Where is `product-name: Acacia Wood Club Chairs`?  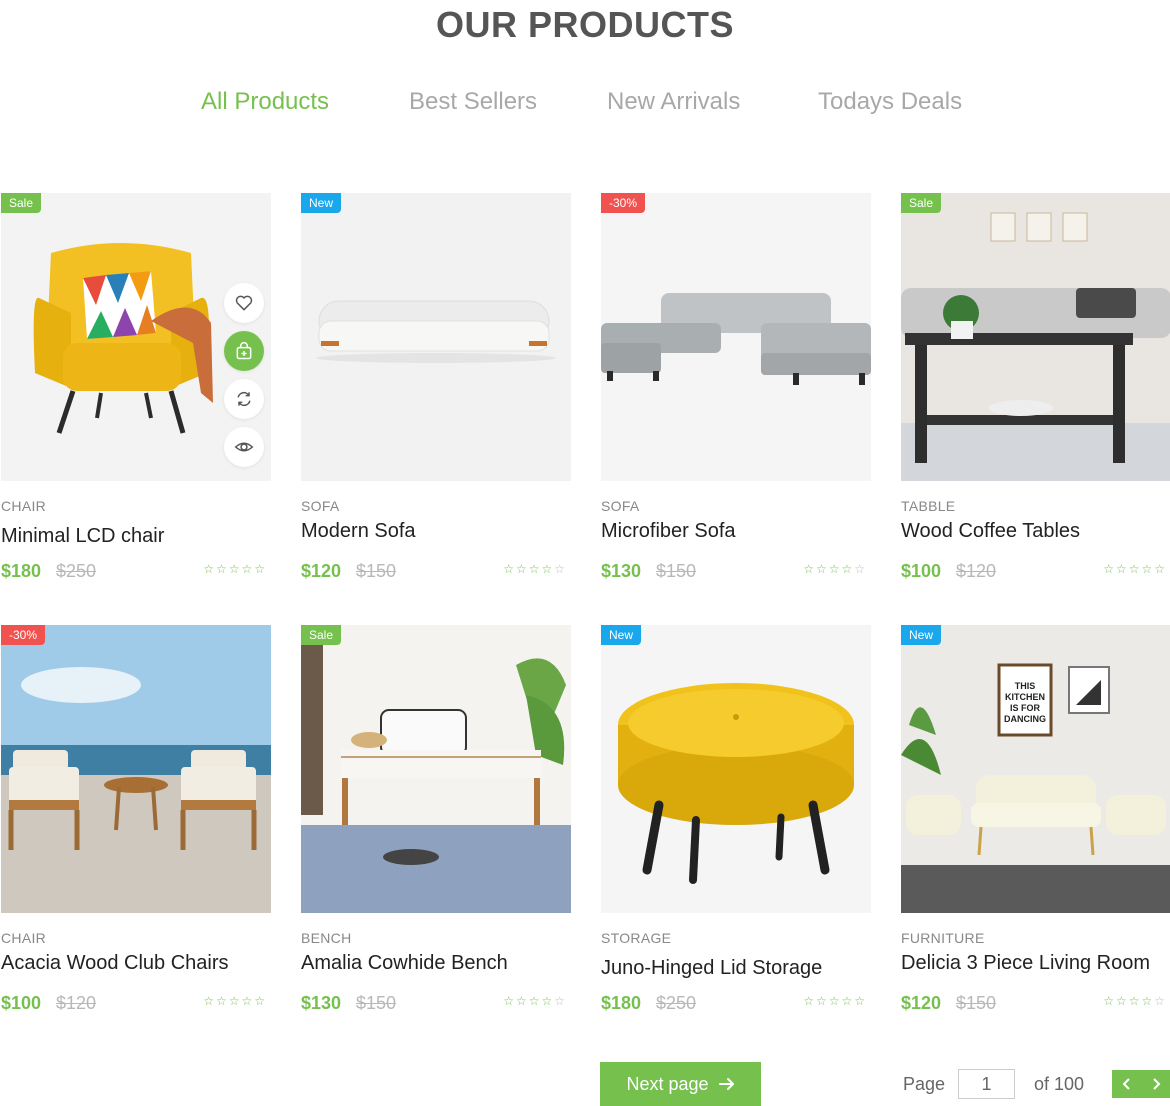
product-name: Acacia Wood Club Chairs is located at coordinates (115, 963).